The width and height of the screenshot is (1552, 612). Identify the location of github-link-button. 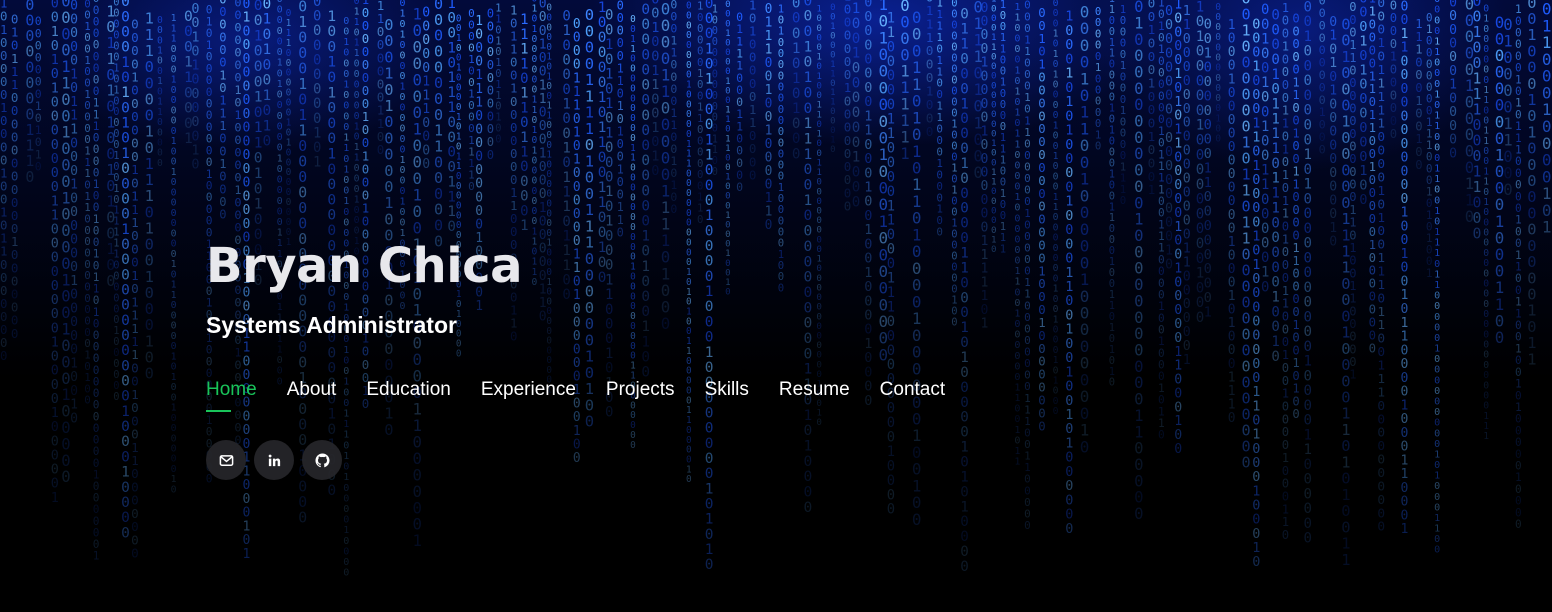
(322, 460).